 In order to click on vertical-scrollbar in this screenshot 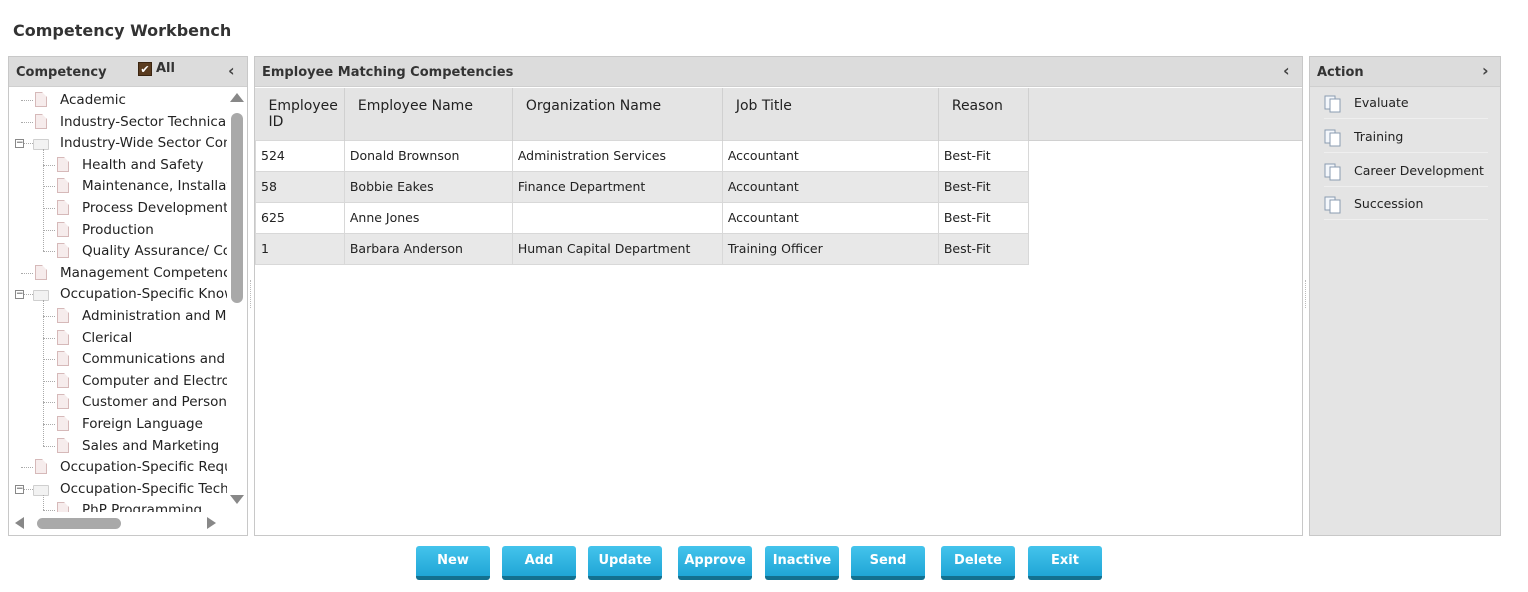, I will do `click(237, 299)`.